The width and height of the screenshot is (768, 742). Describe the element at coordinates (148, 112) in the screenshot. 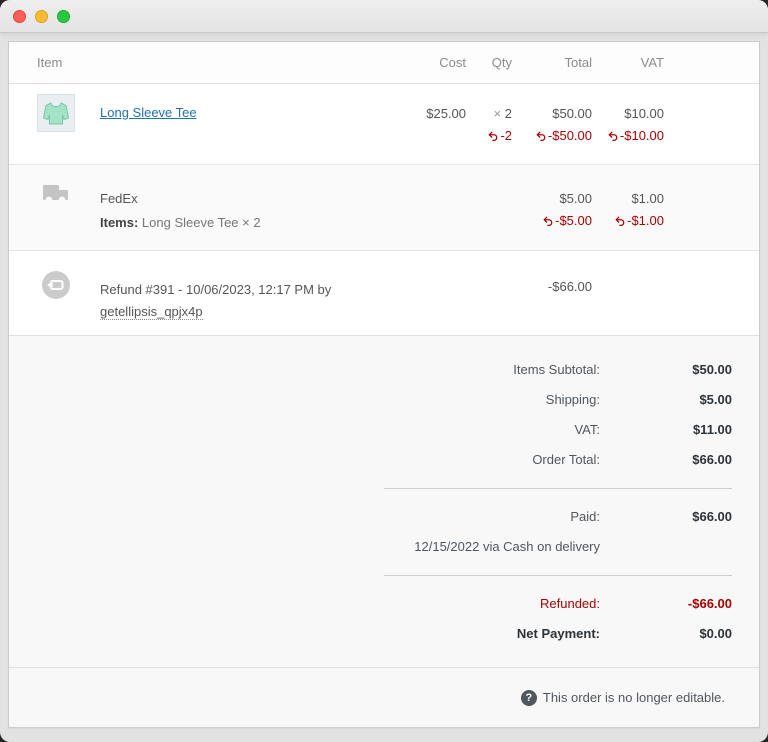

I see `product-name-link: Long Sleeve Tee` at that location.